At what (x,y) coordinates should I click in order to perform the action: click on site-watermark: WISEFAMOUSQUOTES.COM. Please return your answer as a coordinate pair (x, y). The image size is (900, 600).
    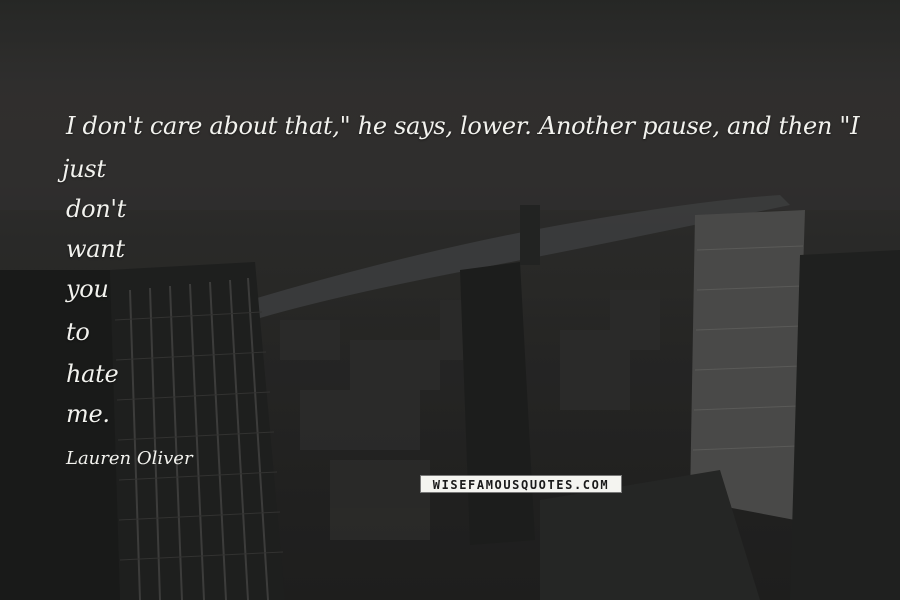
    Looking at the image, I should click on (521, 484).